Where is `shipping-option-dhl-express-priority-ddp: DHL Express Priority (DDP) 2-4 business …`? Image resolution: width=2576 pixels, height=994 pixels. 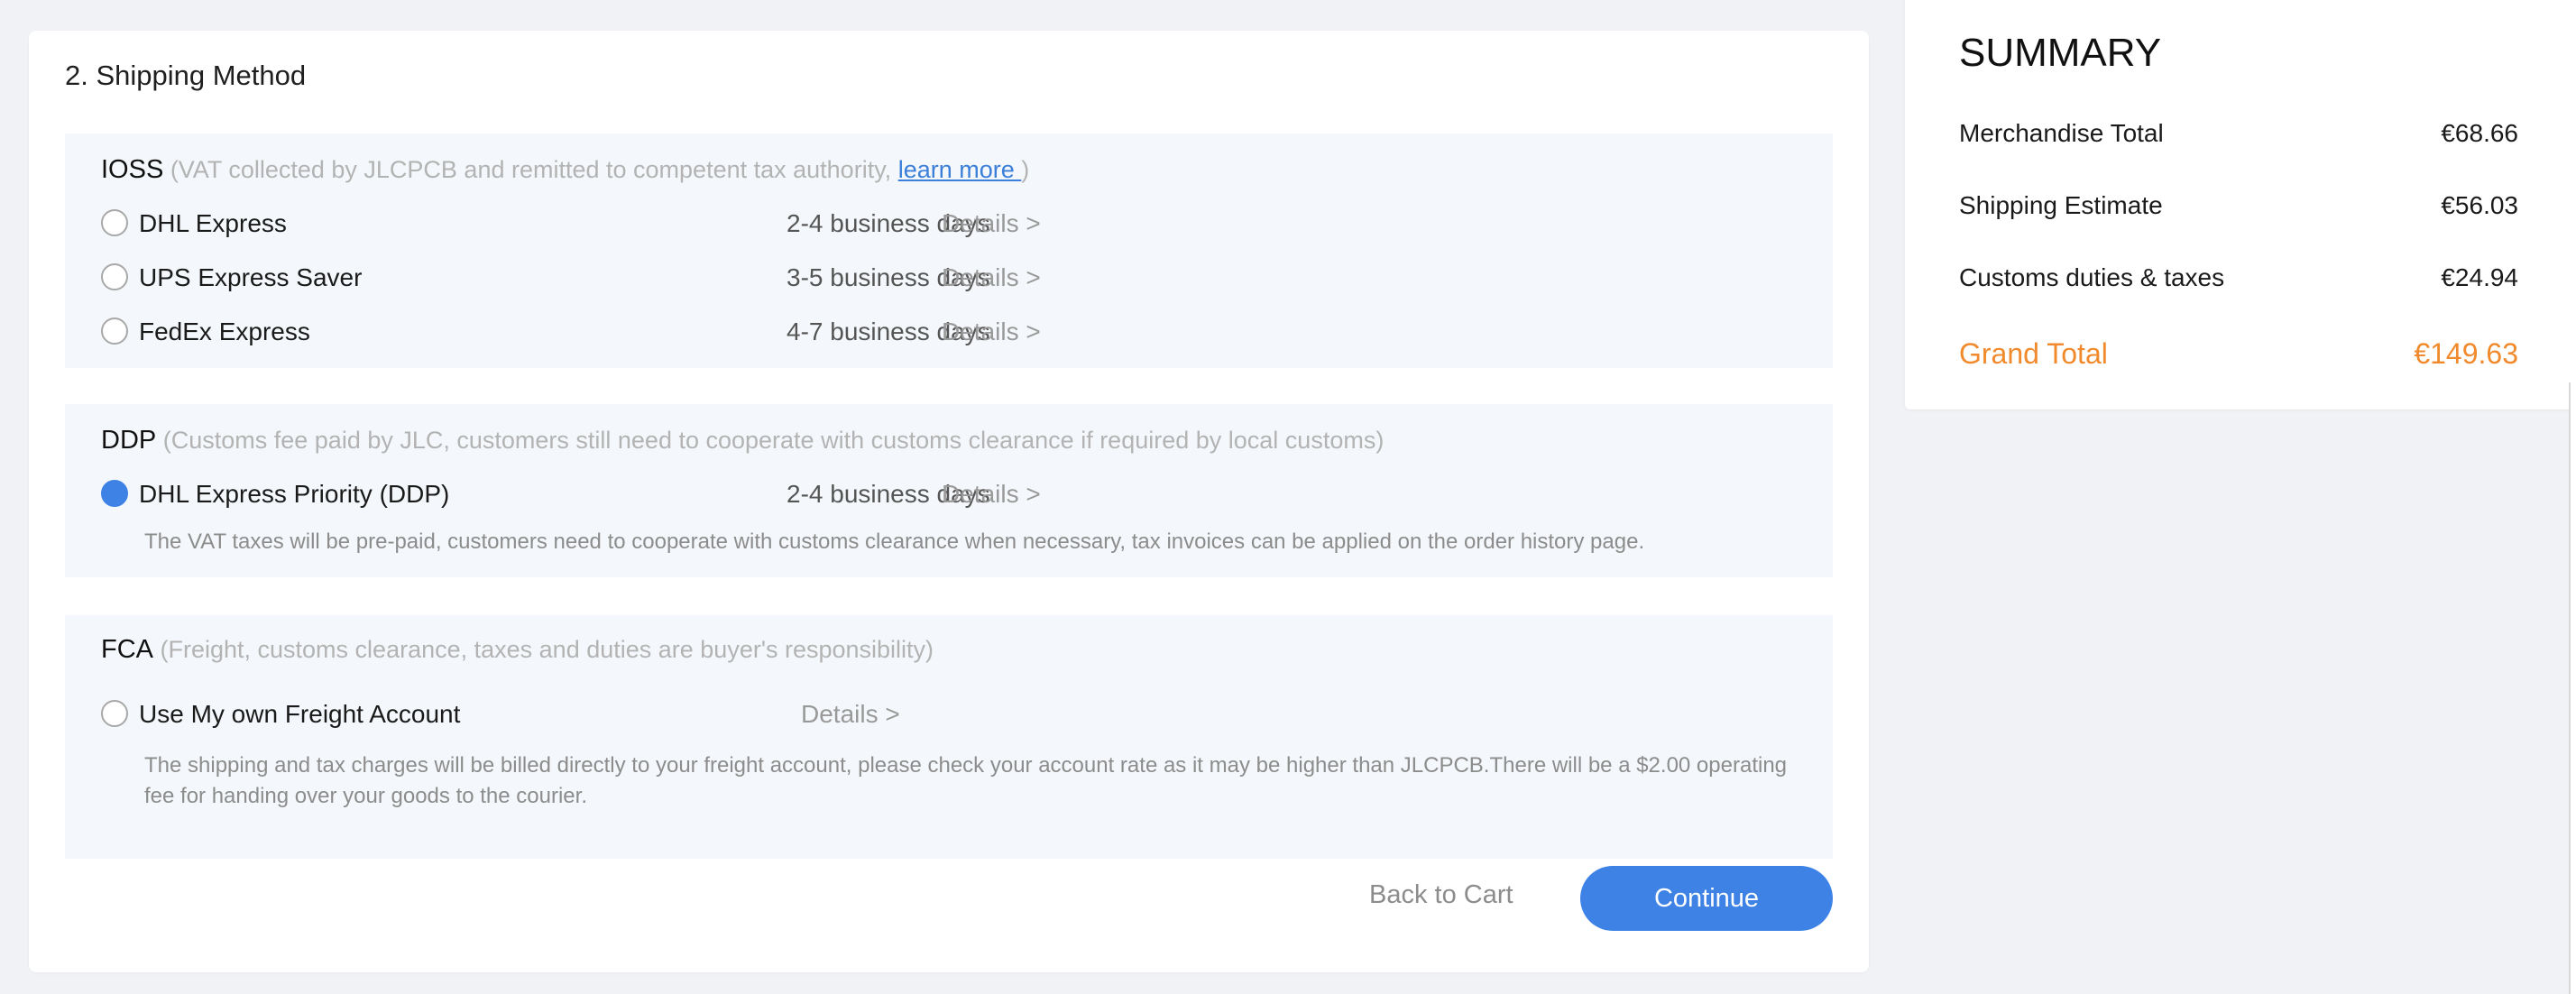 shipping-option-dhl-express-priority-ddp: DHL Express Priority (DDP) 2-4 business … is located at coordinates (958, 494).